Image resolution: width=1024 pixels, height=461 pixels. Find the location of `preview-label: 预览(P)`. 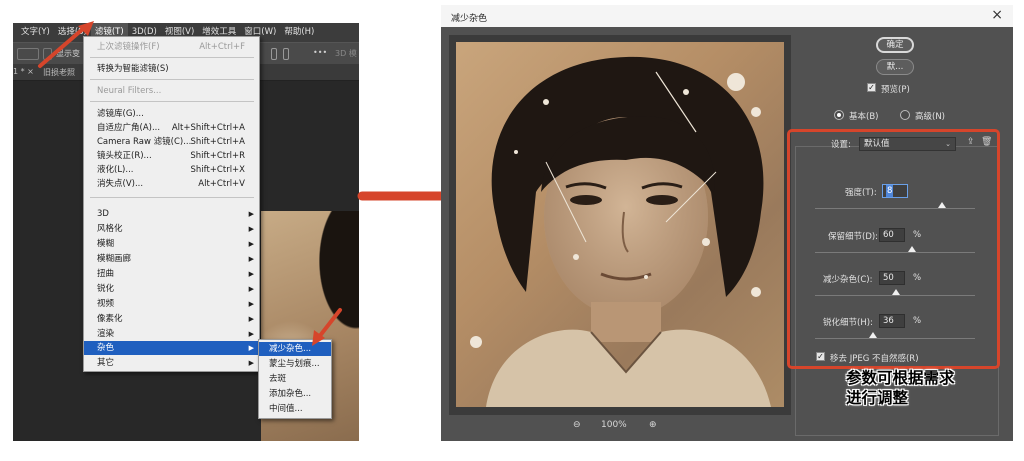

preview-label: 预览(P) is located at coordinates (895, 90).